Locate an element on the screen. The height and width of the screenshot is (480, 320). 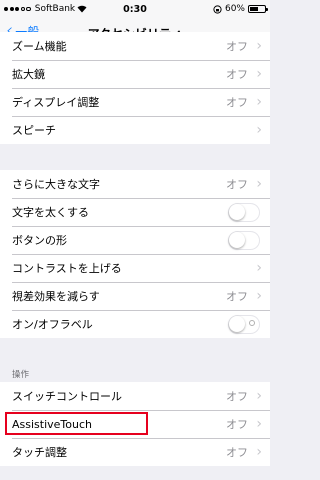
setting-label: ボタンの形 is located at coordinates (39, 240).